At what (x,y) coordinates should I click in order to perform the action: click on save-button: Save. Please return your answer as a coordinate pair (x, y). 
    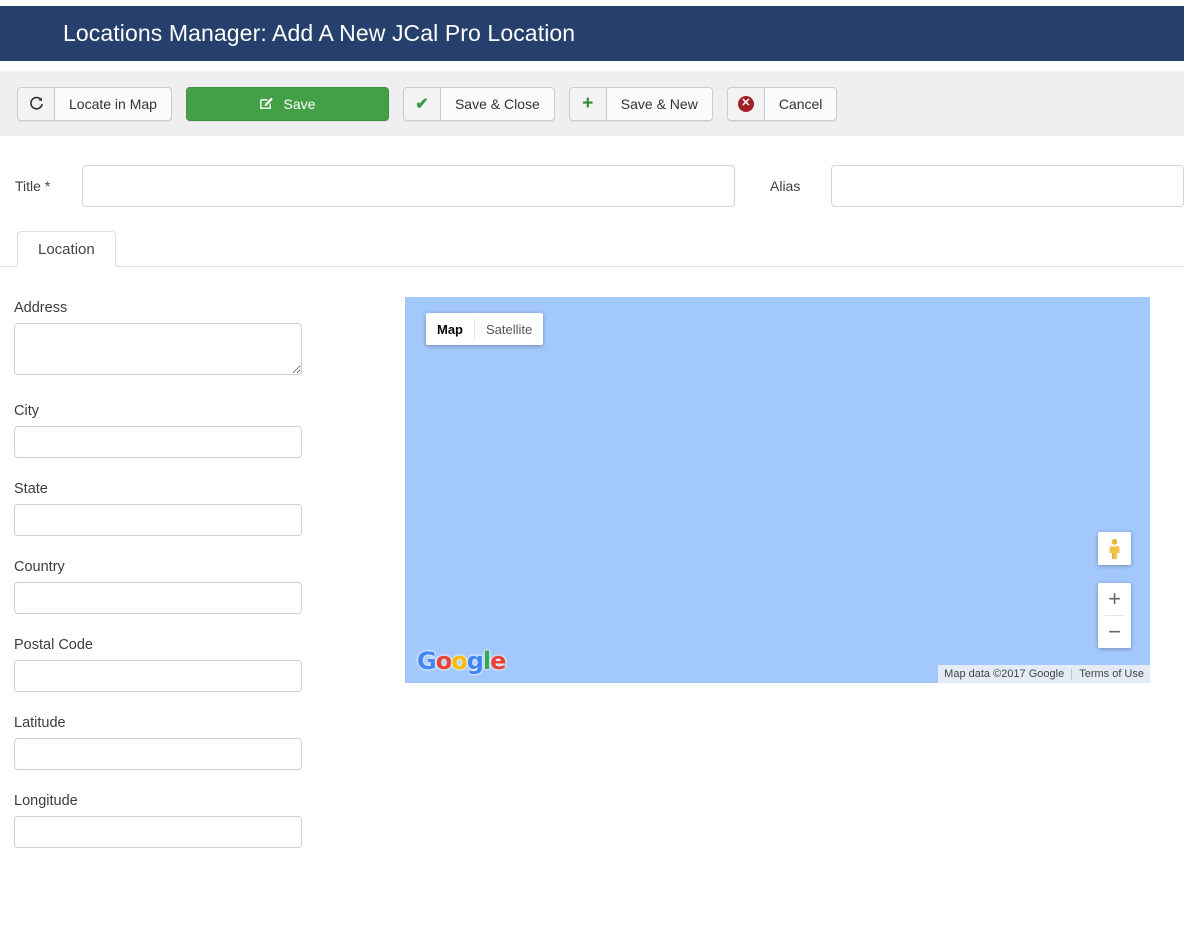
    Looking at the image, I should click on (287, 103).